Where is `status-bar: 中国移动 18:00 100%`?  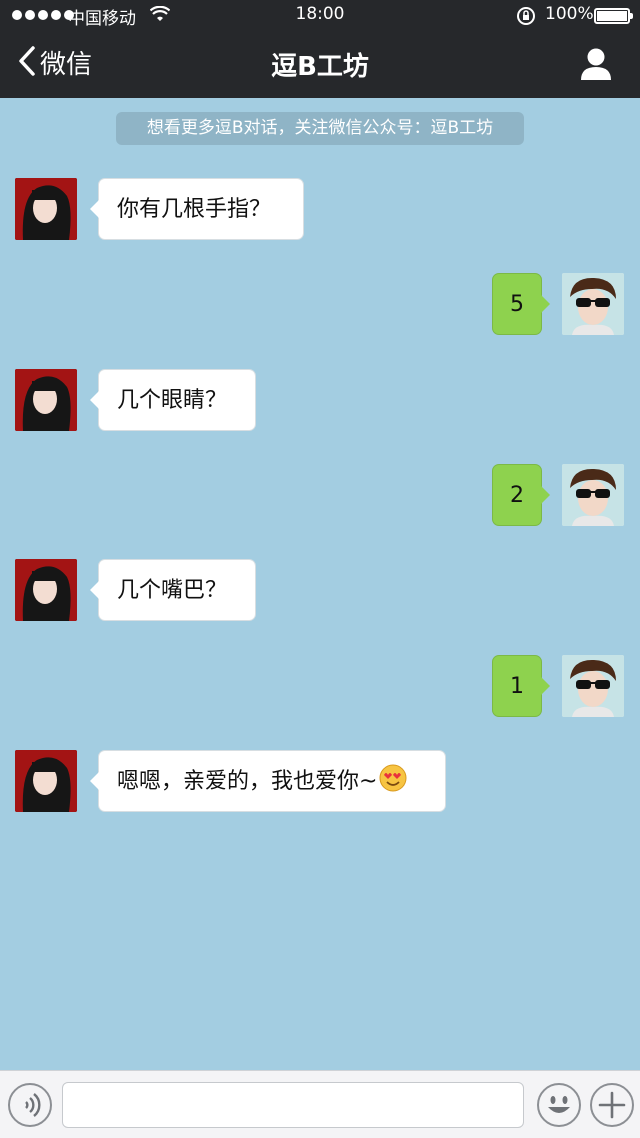
status-bar: 中国移动 18:00 100% is located at coordinates (320, 15).